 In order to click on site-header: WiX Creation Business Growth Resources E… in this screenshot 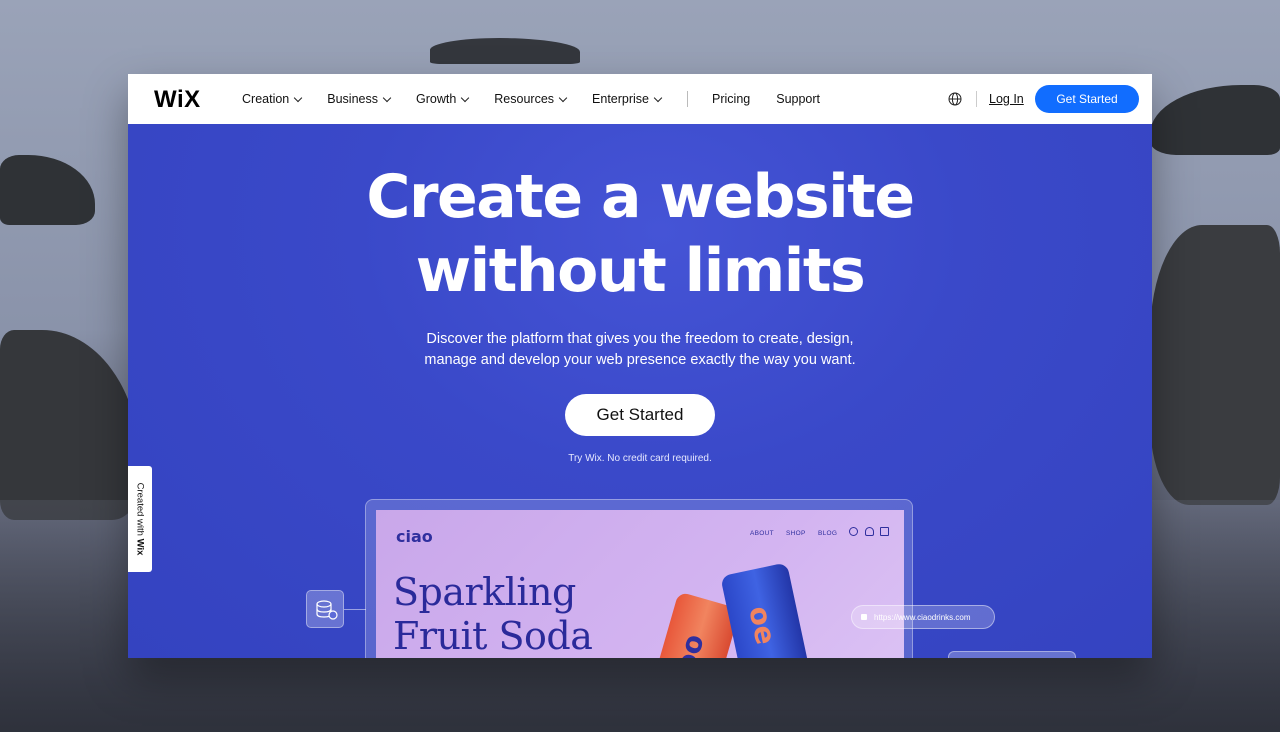, I will do `click(640, 99)`.